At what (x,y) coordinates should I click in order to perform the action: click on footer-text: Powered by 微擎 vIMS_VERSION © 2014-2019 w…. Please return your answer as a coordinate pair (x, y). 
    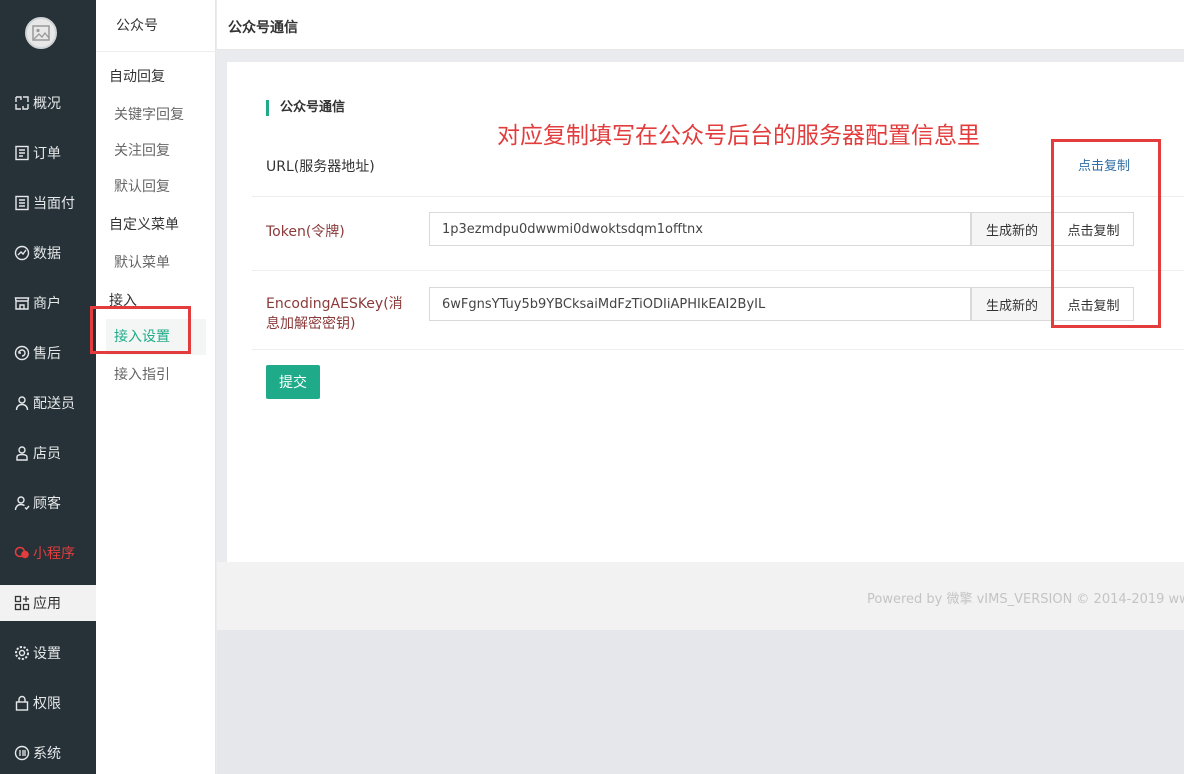
    Looking at the image, I should click on (1025, 599).